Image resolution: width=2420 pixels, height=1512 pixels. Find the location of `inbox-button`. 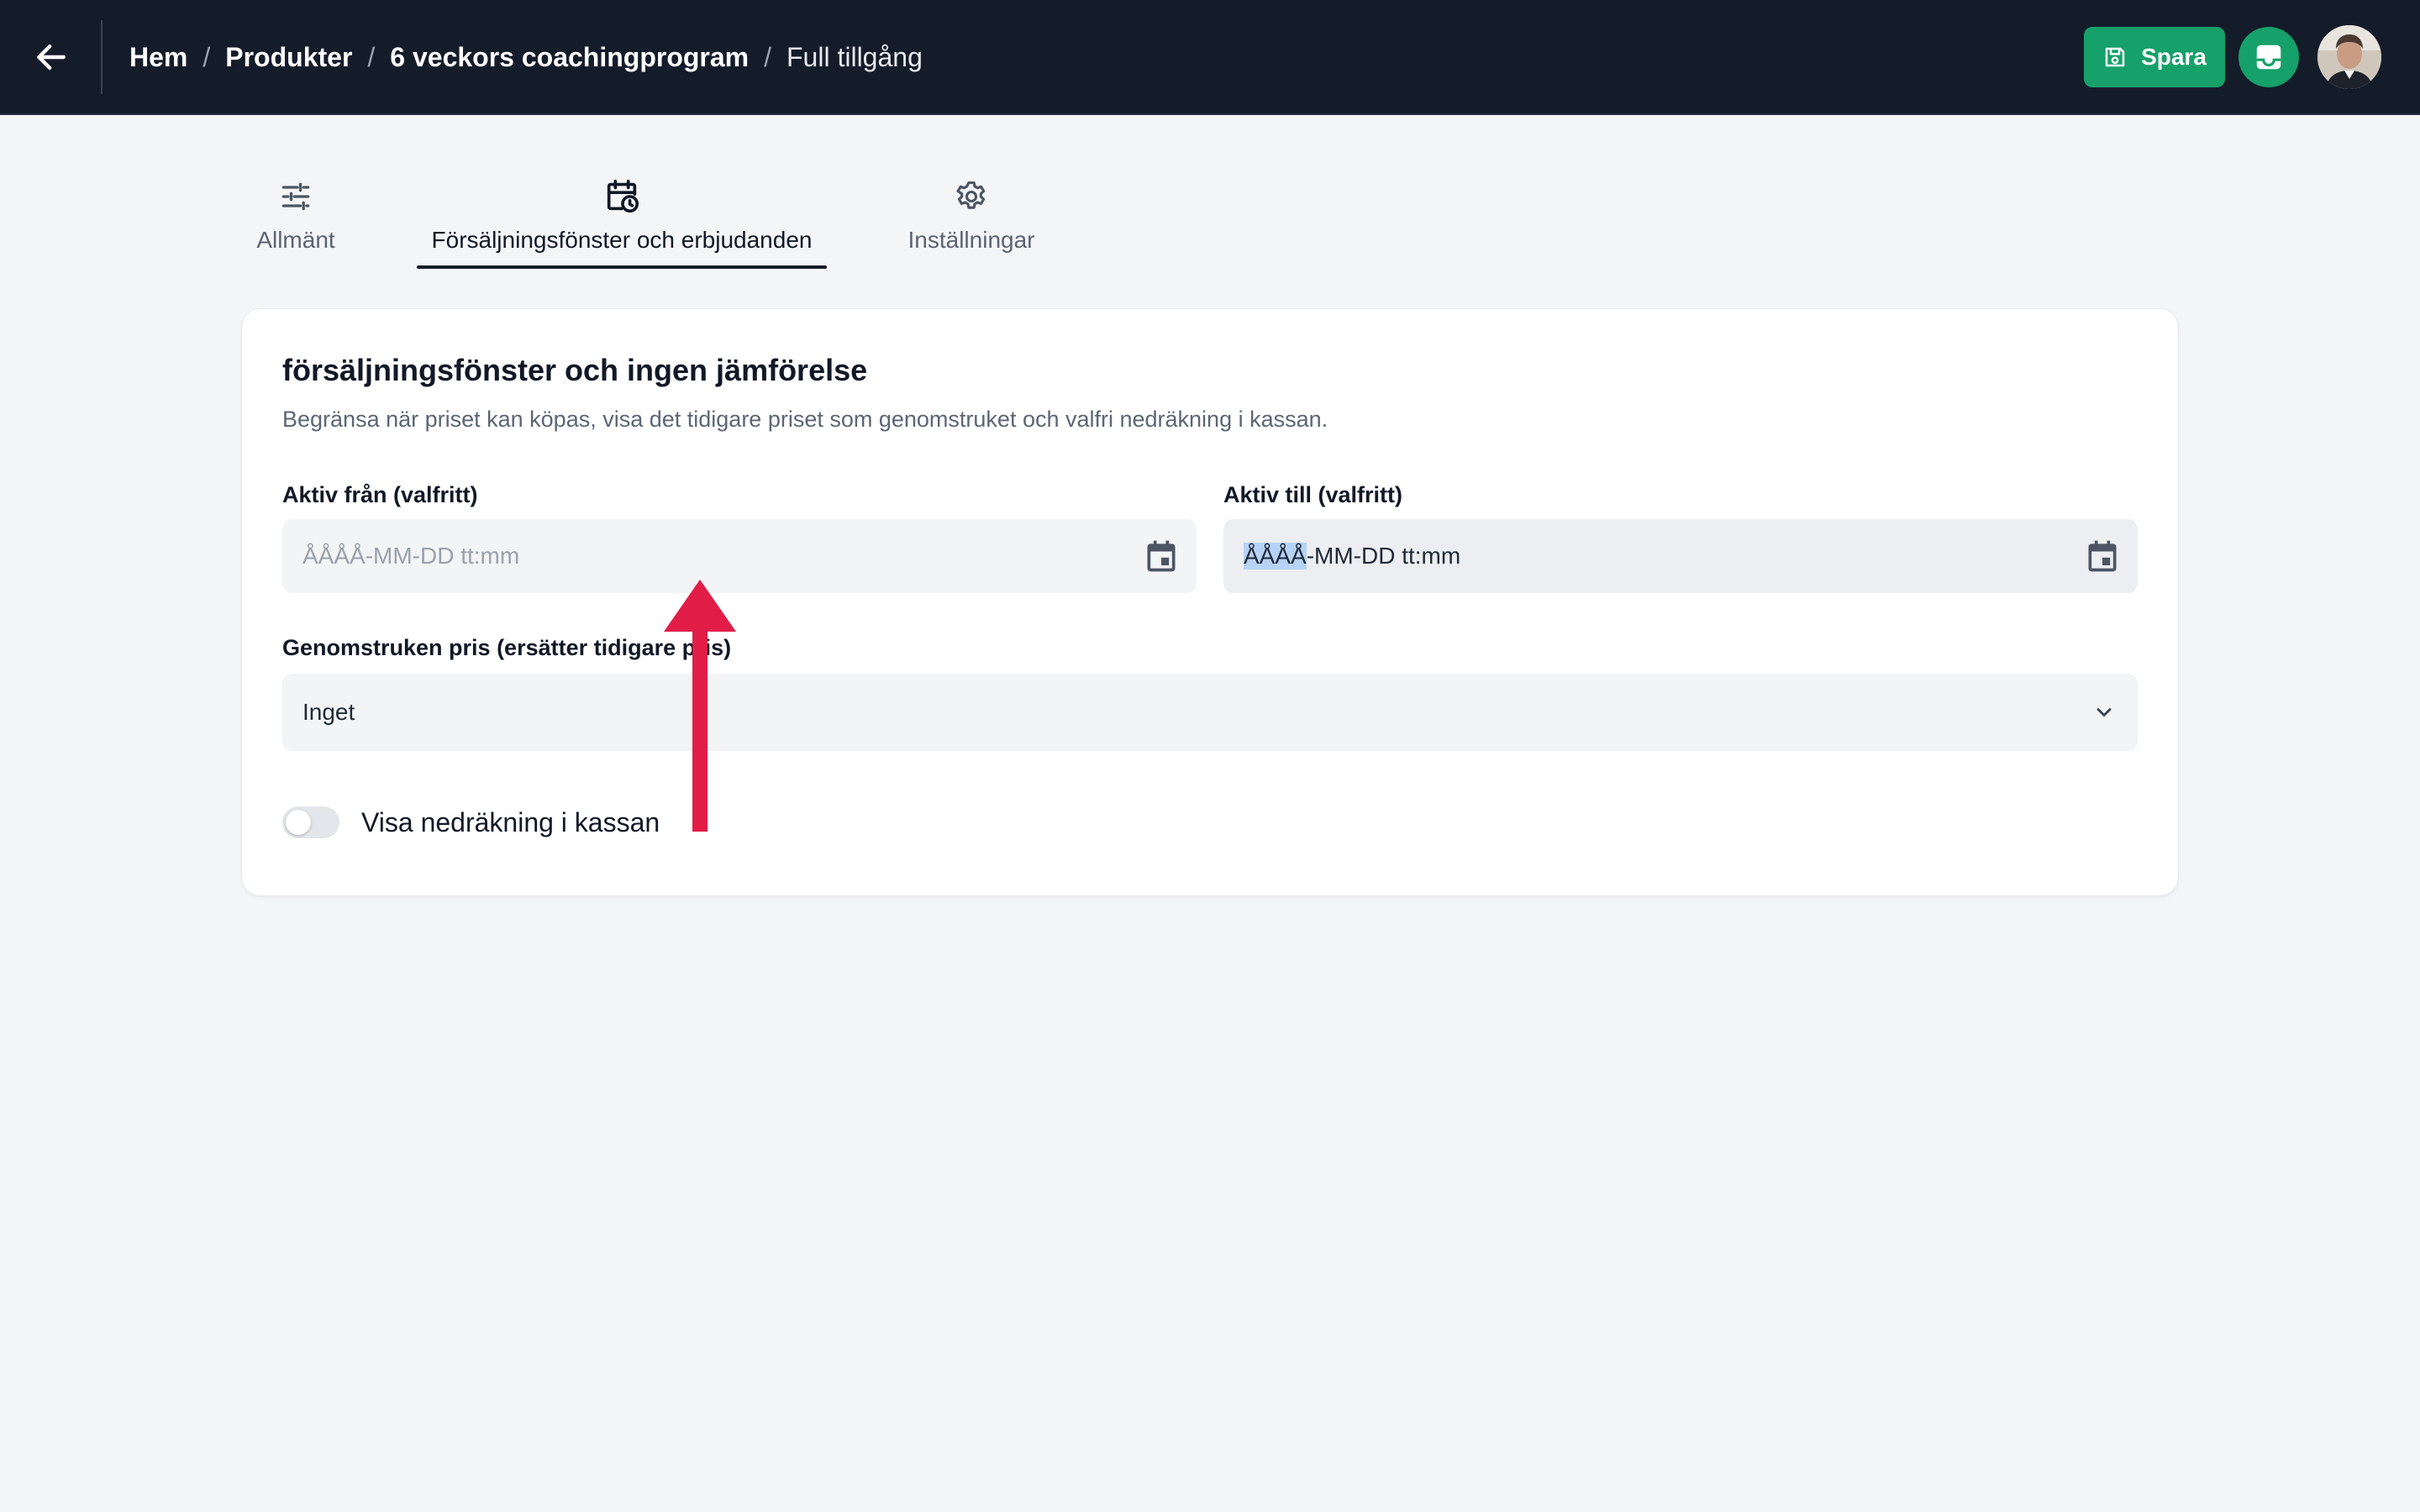

inbox-button is located at coordinates (2268, 57).